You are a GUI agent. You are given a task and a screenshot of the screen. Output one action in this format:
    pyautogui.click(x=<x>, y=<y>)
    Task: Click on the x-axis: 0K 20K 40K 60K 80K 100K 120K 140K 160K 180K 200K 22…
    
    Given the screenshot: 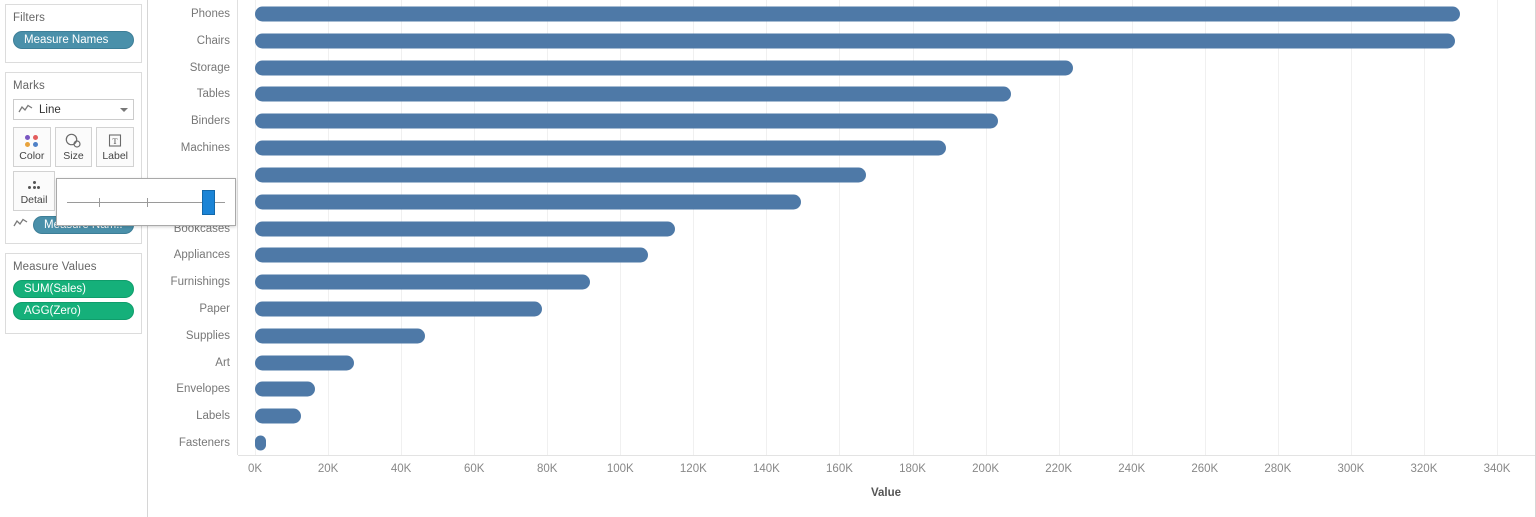 What is the action you would take?
    pyautogui.click(x=886, y=486)
    